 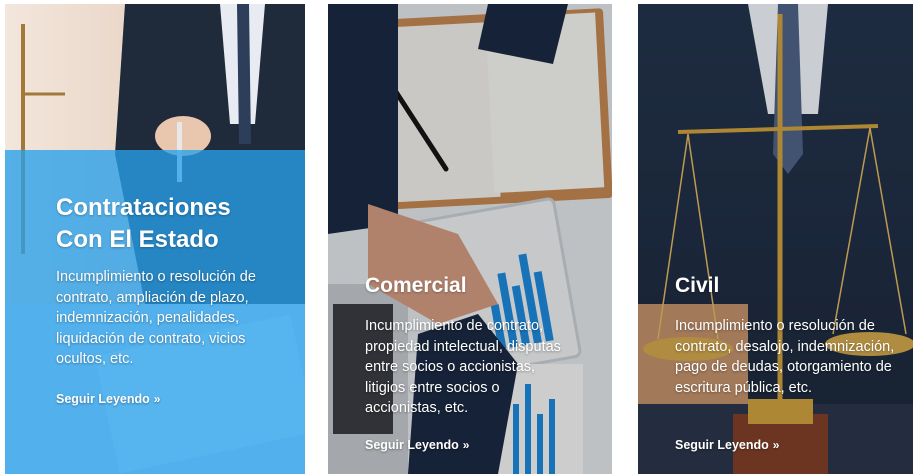 What do you see at coordinates (143, 207) in the screenshot?
I see `card-title-line-1: Contrataciones` at bounding box center [143, 207].